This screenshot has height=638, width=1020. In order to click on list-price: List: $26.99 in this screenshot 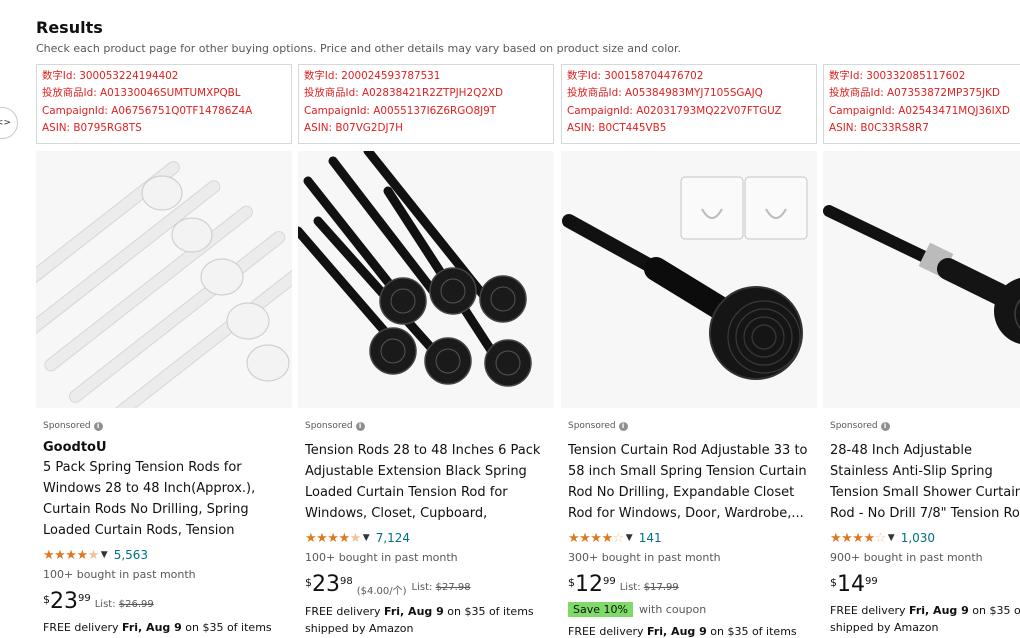, I will do `click(124, 604)`.